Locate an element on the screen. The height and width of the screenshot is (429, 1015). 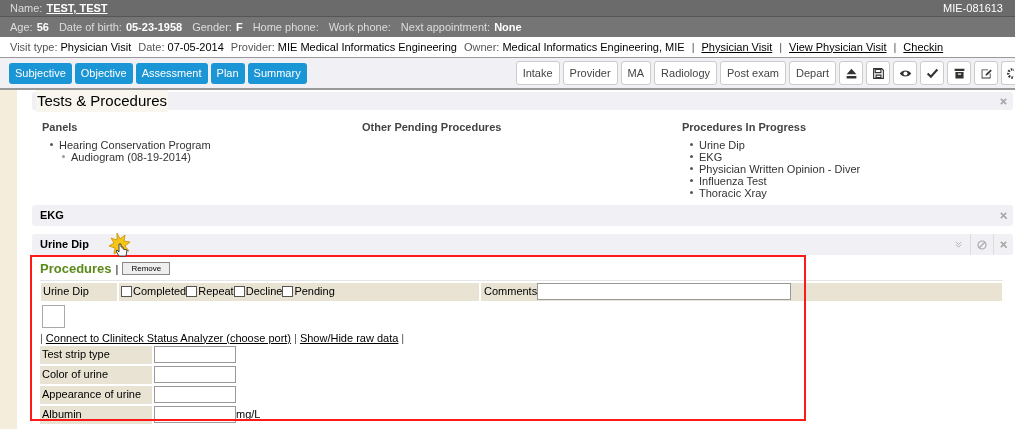
list-item: Influenza Test is located at coordinates (733, 180).